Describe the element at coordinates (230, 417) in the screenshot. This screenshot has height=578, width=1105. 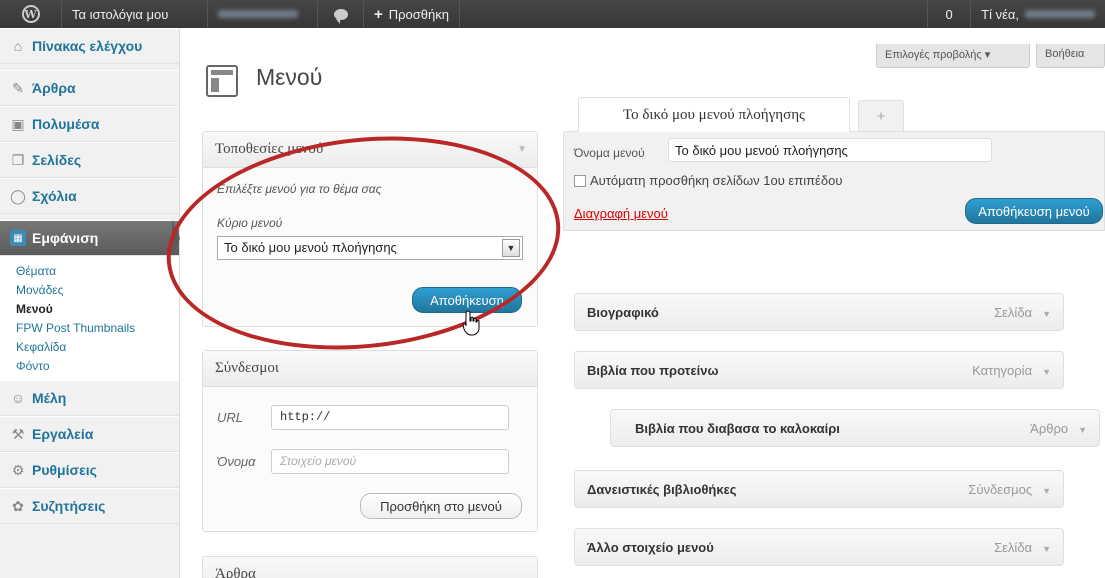
I see `url-label: URL` at that location.